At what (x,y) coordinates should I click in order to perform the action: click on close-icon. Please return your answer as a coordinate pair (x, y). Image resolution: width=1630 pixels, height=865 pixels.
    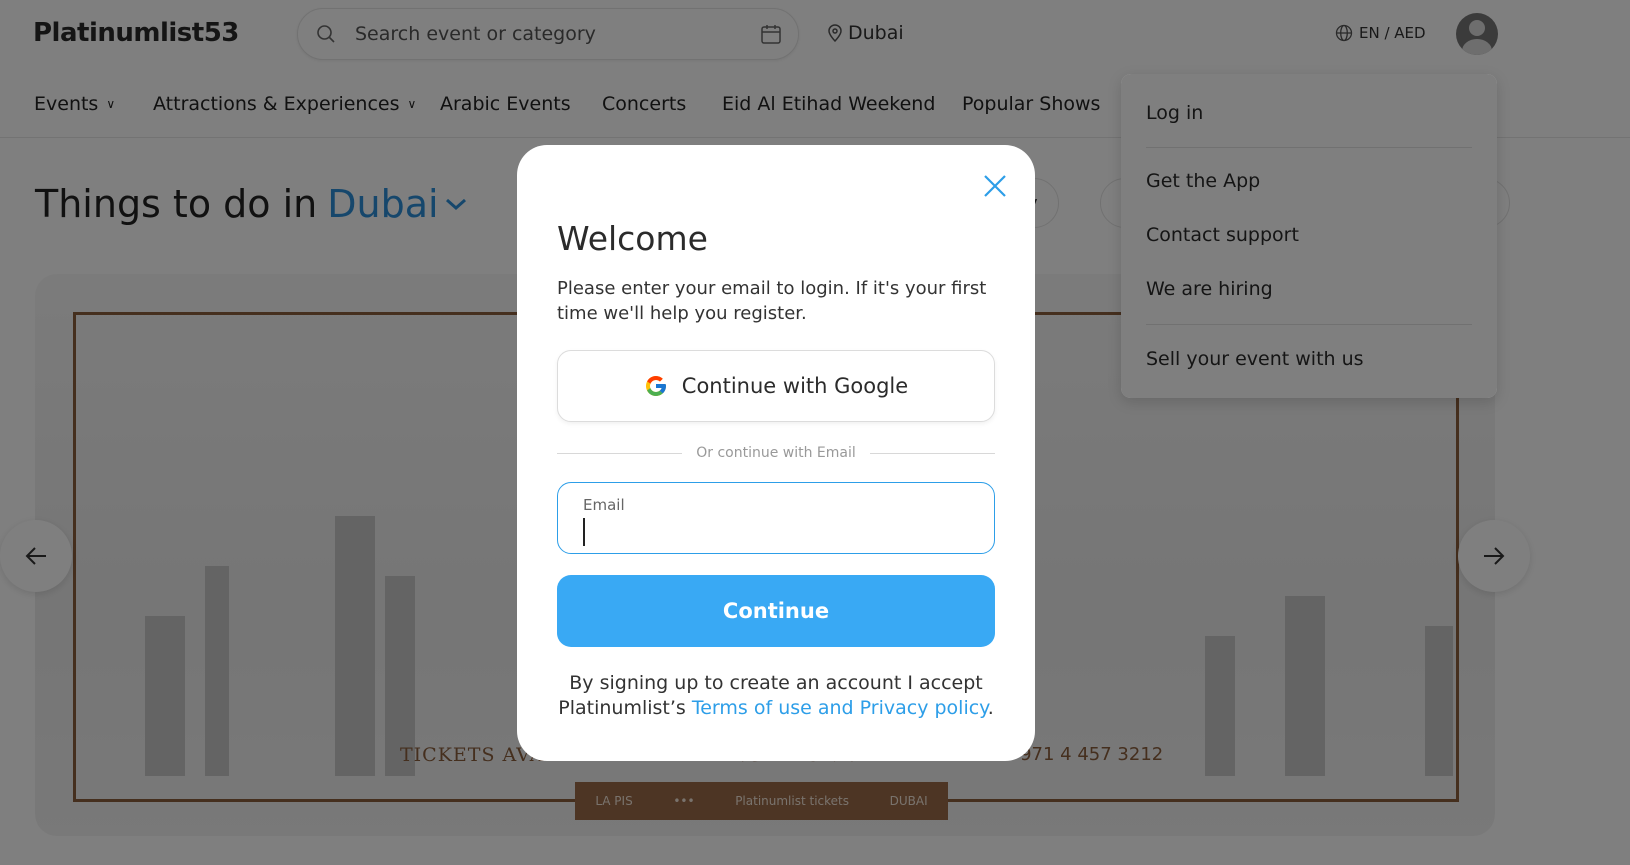
    Looking at the image, I should click on (995, 186).